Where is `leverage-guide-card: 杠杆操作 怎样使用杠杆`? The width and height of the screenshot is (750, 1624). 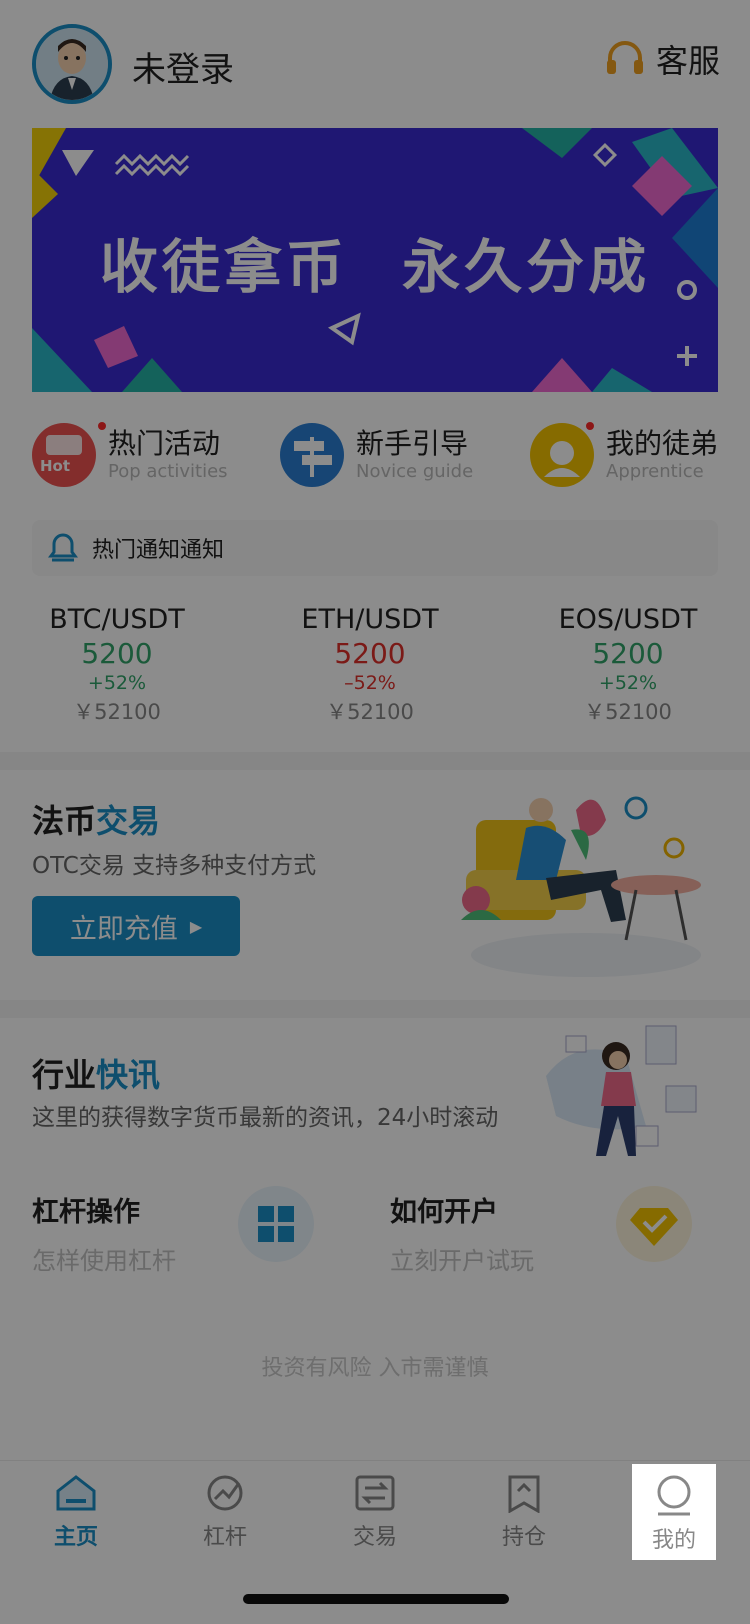
leverage-guide-card: 杠杆操作 怎样使用杠杆 is located at coordinates (182, 1231).